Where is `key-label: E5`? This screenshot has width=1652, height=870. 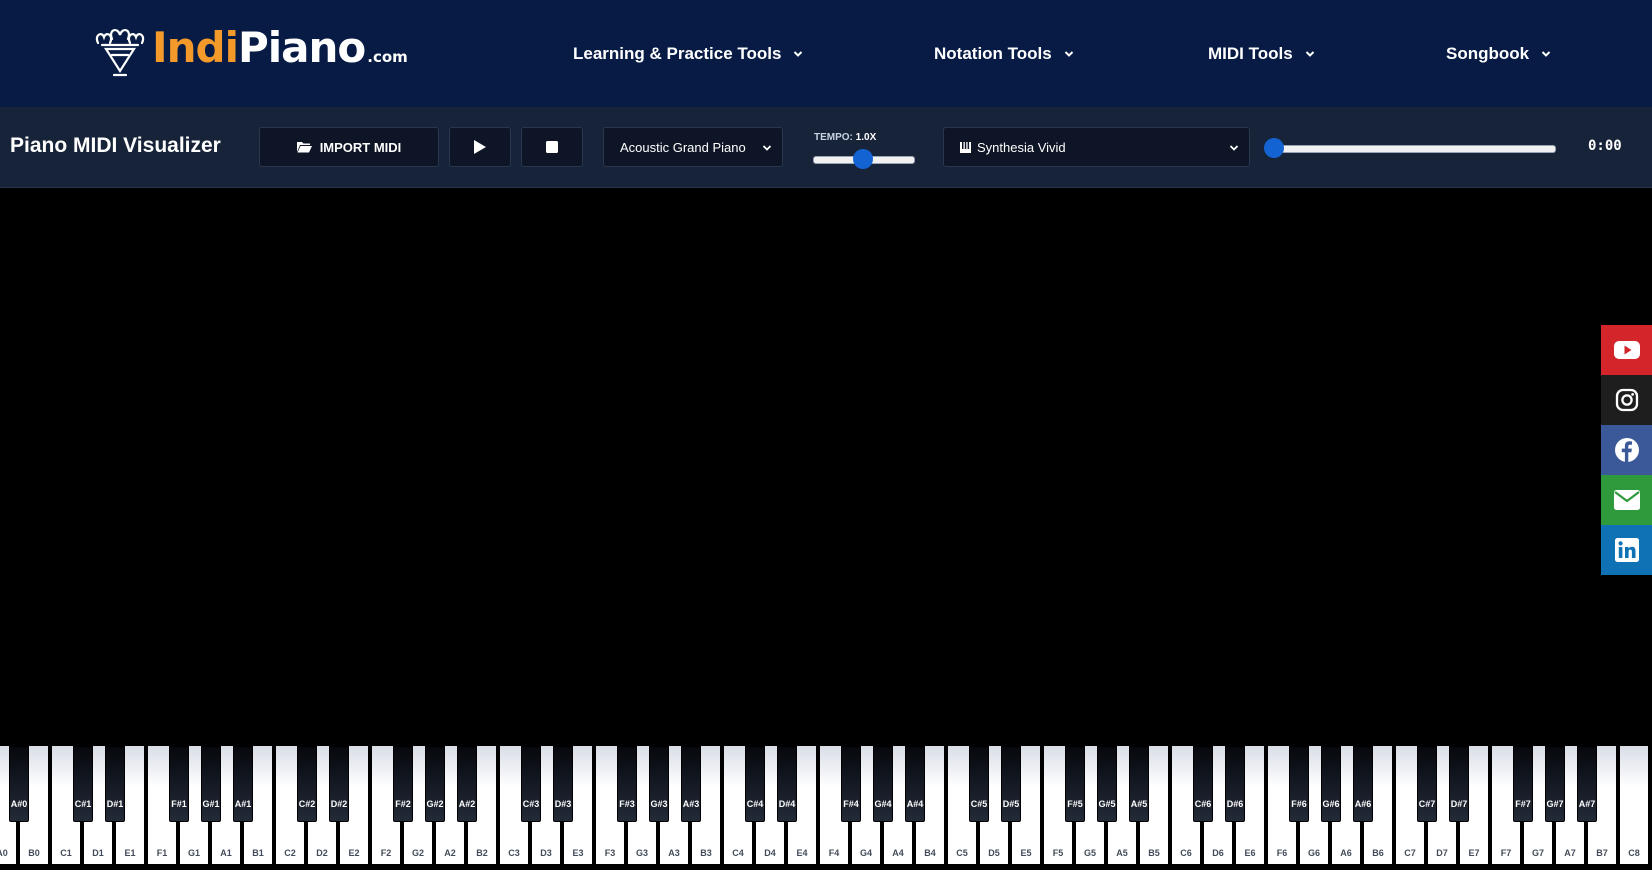
key-label: E5 is located at coordinates (1026, 853).